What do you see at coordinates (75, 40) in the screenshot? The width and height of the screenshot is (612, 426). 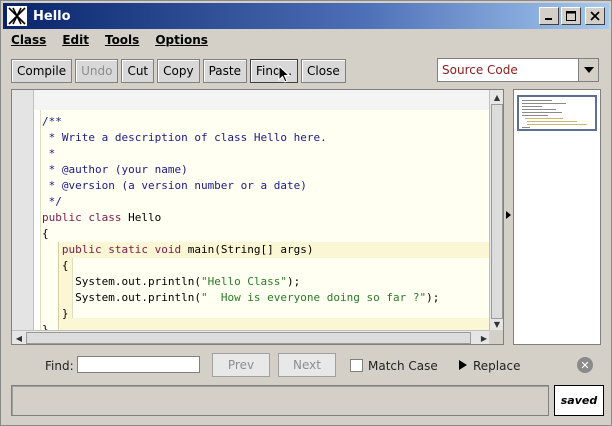 I see `menu-edit: Edit` at bounding box center [75, 40].